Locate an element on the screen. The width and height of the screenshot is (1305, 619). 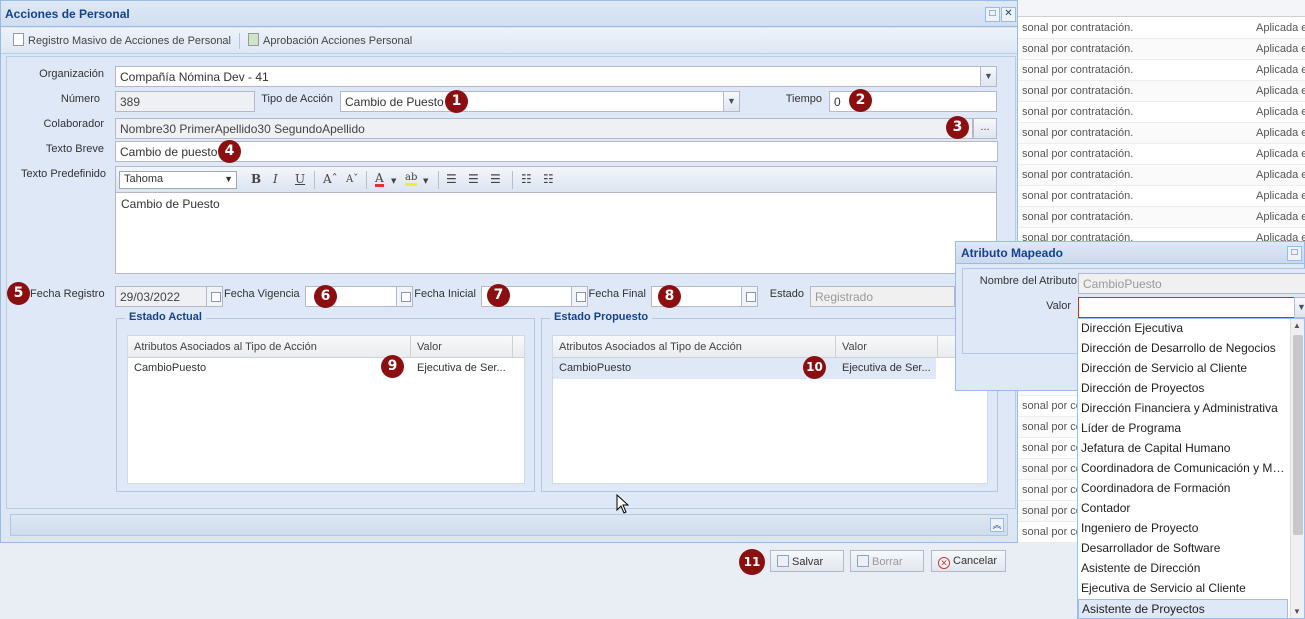
italic-button: I is located at coordinates (275, 179).